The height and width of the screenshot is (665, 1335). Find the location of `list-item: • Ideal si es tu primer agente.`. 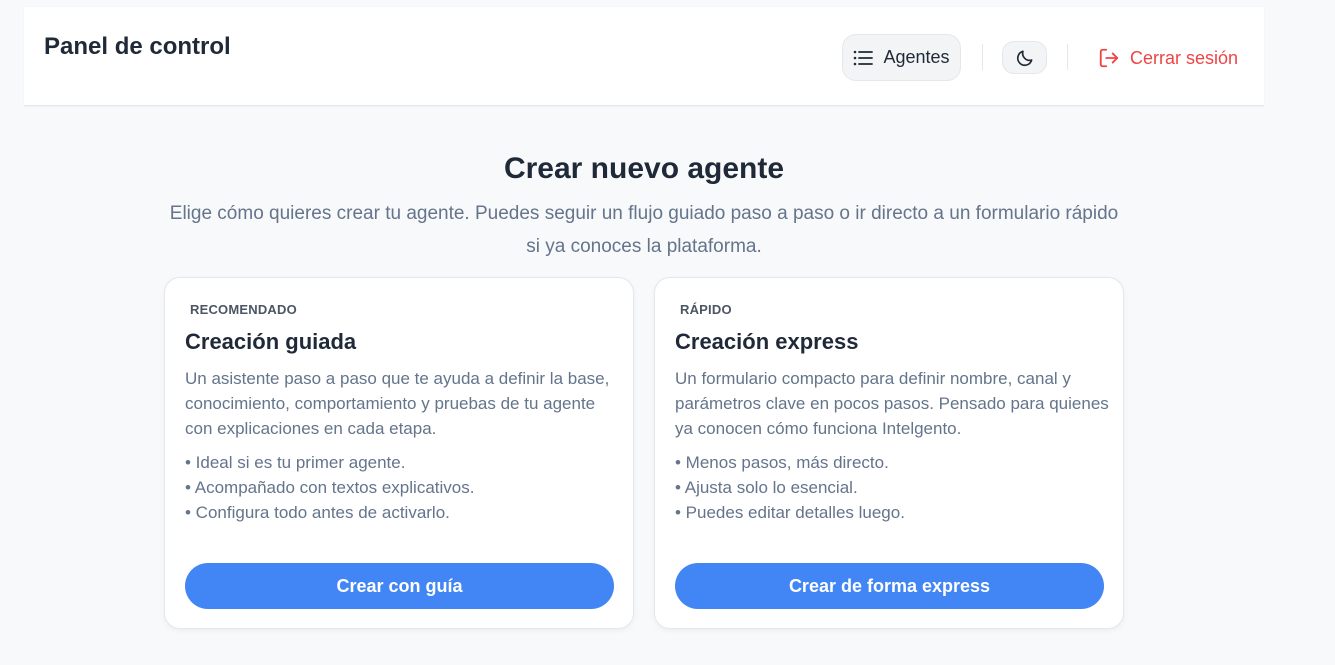

list-item: • Ideal si es tu primer agente. is located at coordinates (295, 462).